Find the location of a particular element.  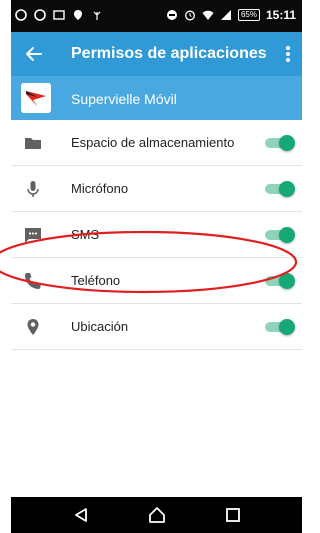

image-icon is located at coordinates (59, 15).